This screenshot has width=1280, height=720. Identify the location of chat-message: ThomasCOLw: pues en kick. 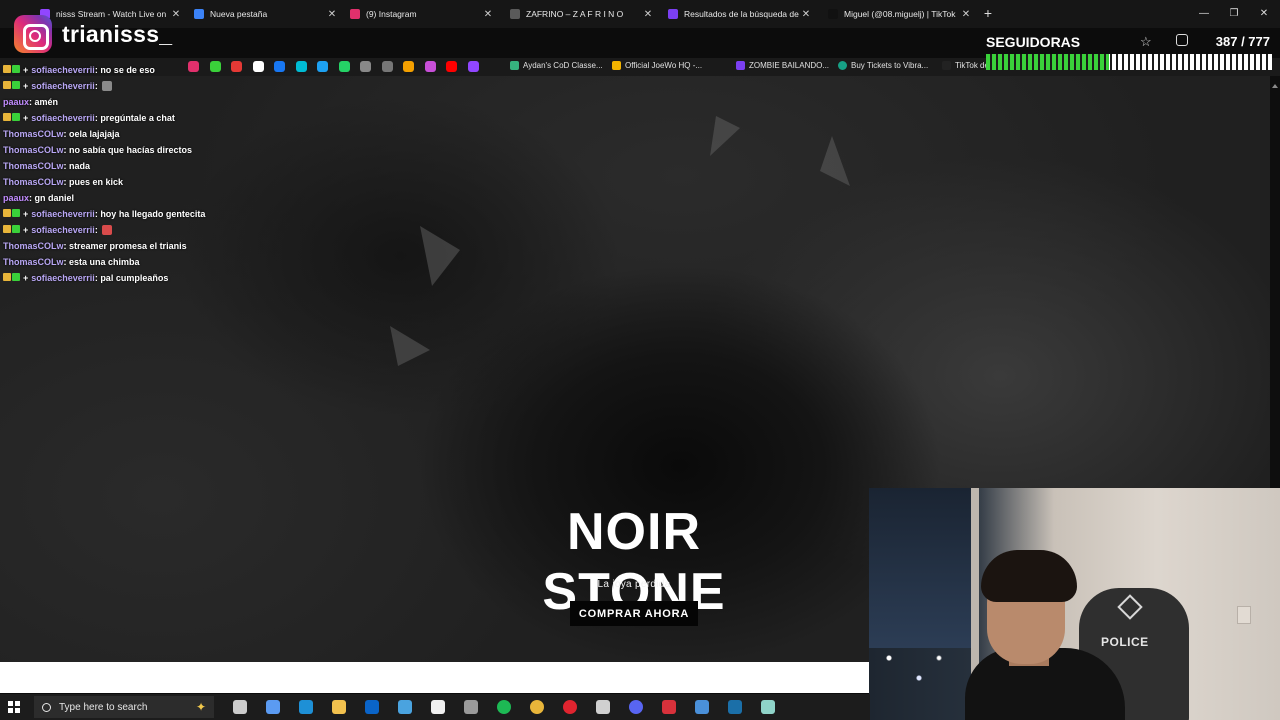
(133, 182).